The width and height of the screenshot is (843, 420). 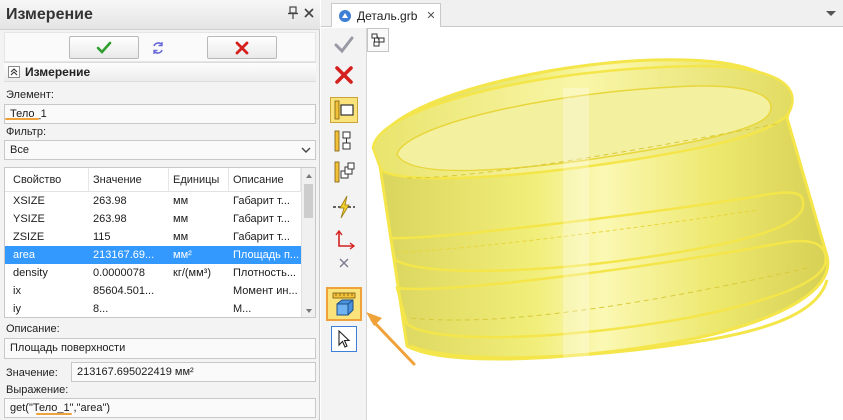 I want to click on expression-field: get("Тело_1","area"), so click(x=160, y=408).